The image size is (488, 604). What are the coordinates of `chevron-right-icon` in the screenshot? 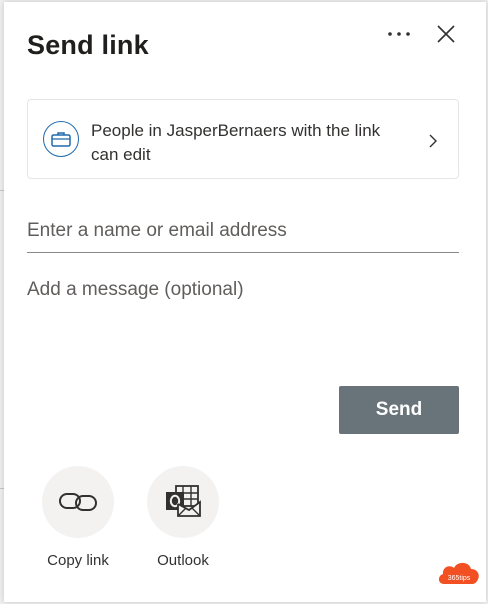 It's located at (433, 141).